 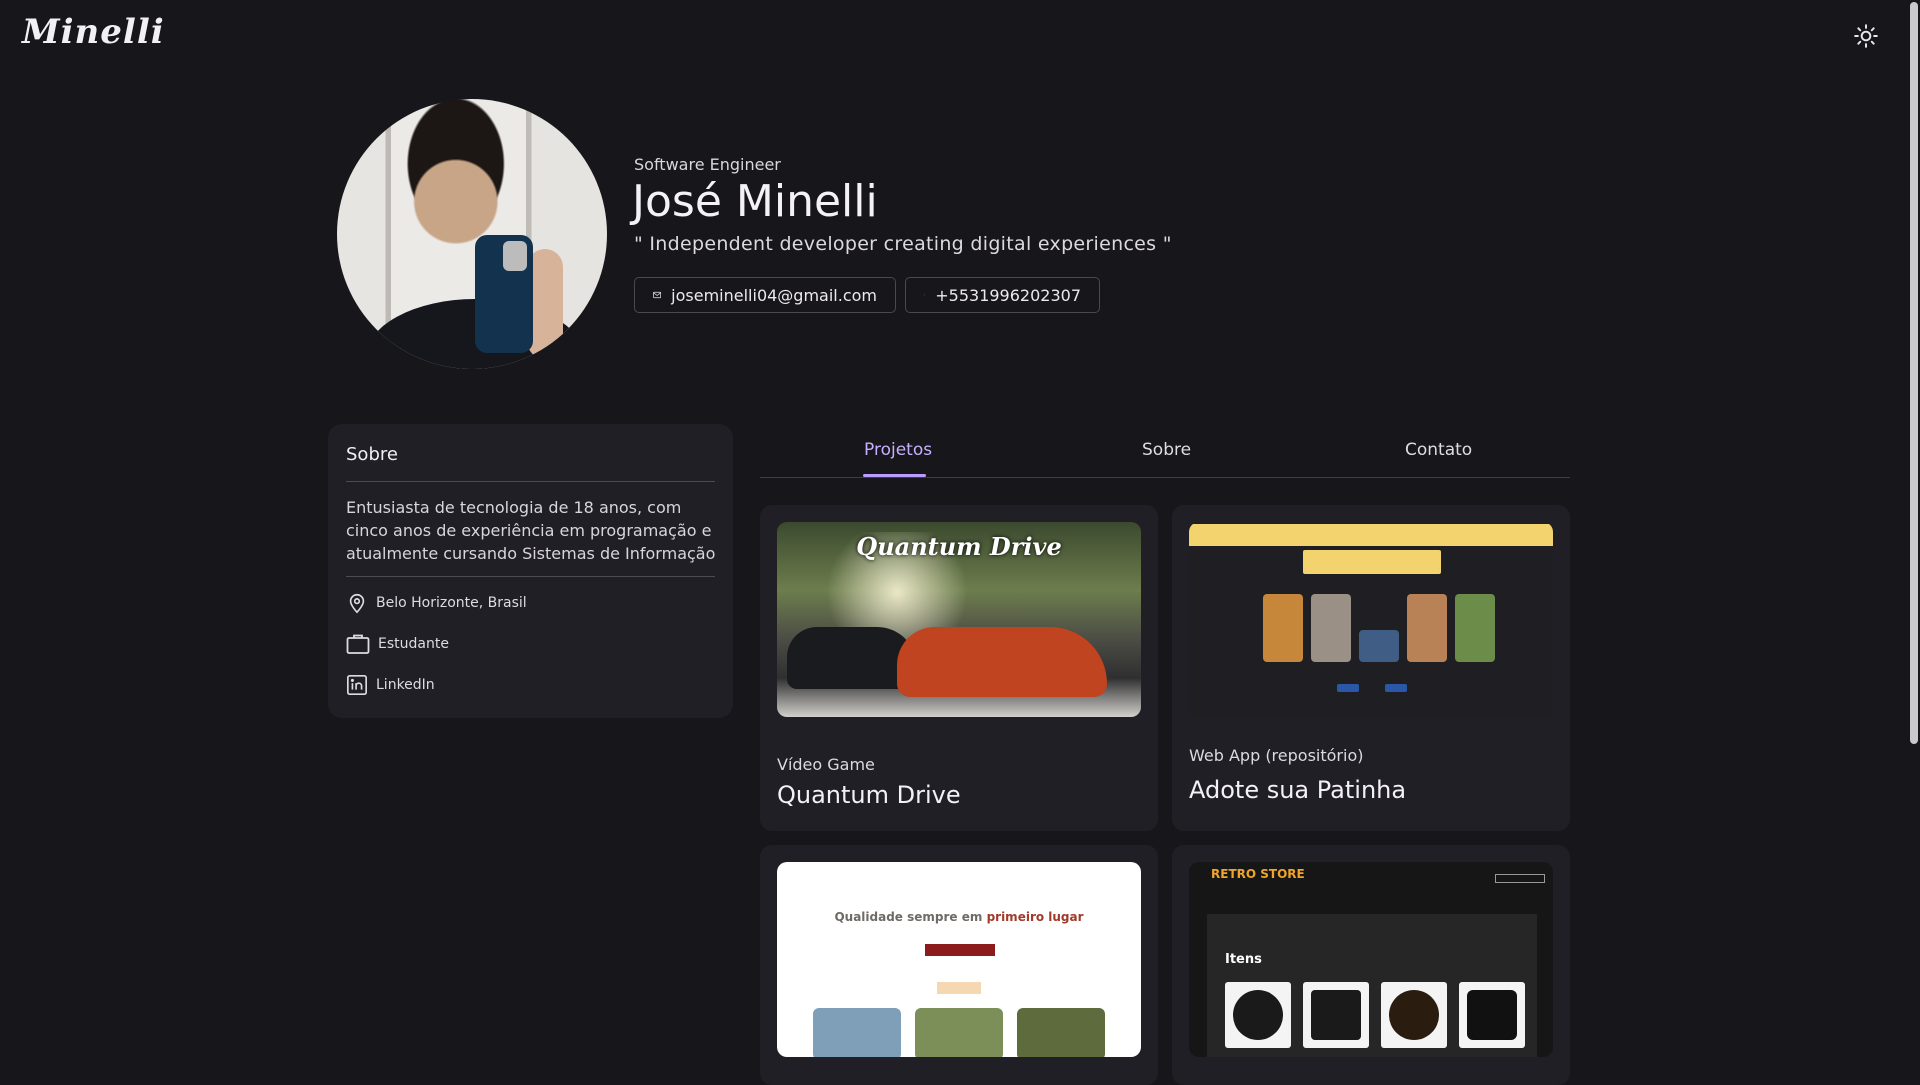 I want to click on project-thumbnail, so click(x=1371, y=619).